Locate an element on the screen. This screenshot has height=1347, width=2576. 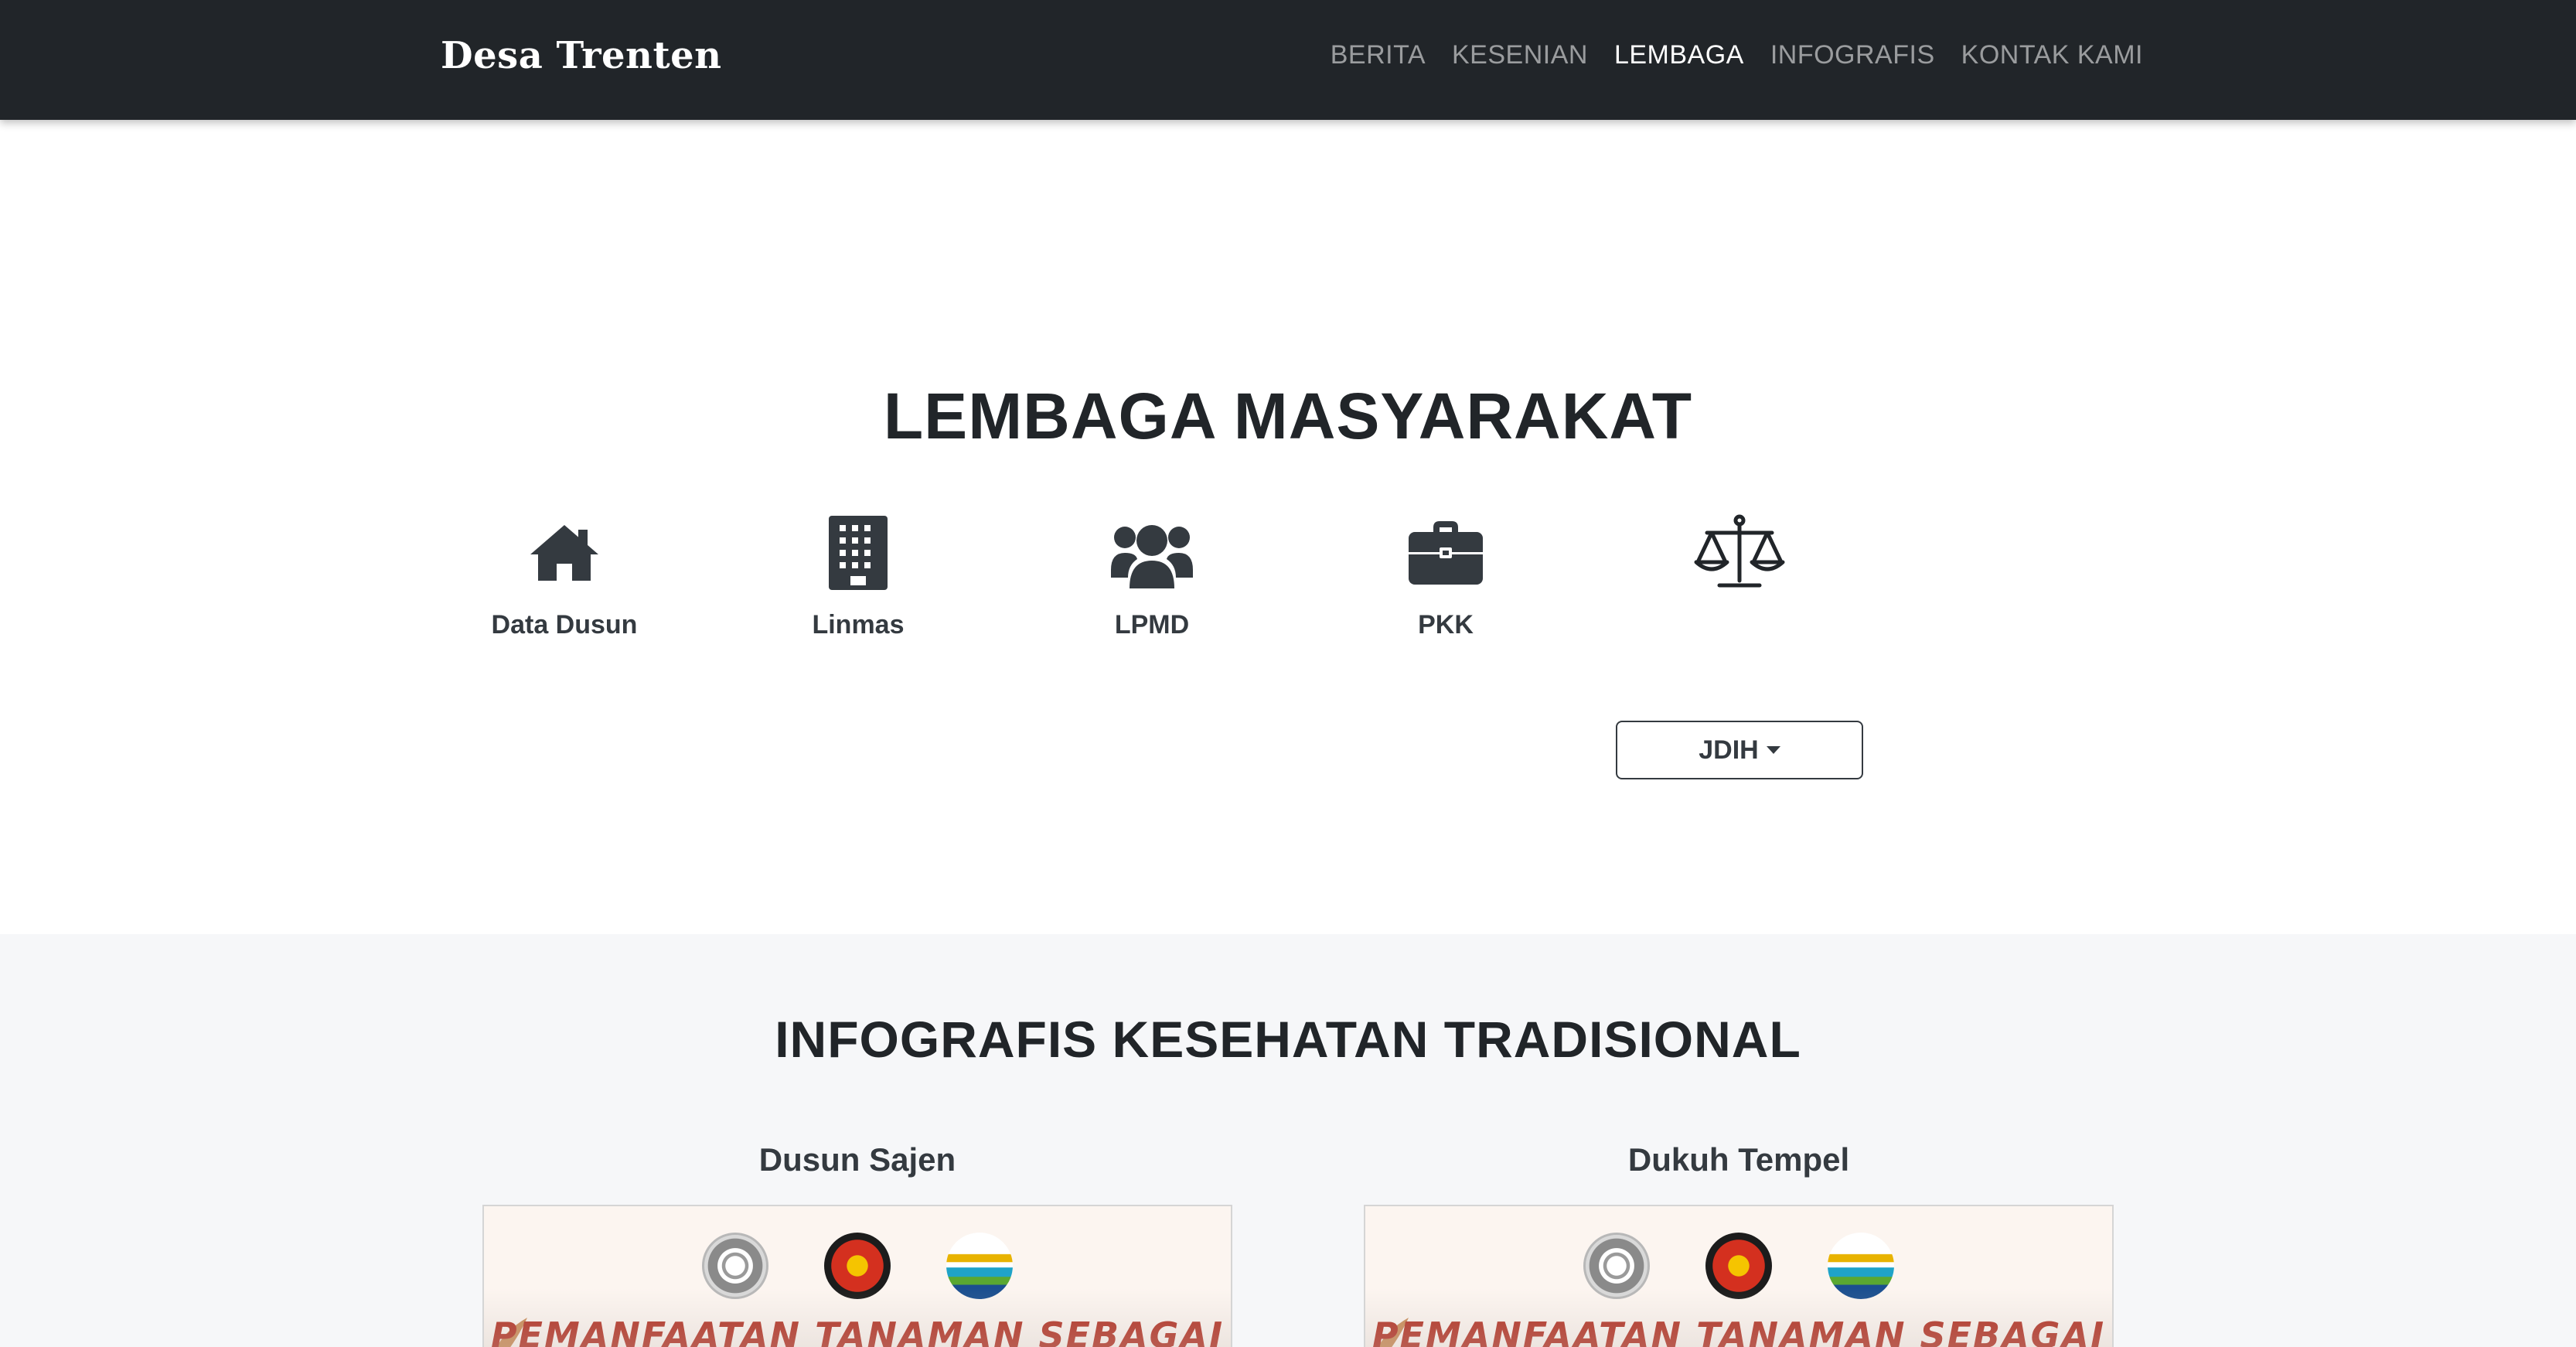
infografis-title: INFOGRAFIS KESEHATAN TRADISIONAL is located at coordinates (1288, 1039).